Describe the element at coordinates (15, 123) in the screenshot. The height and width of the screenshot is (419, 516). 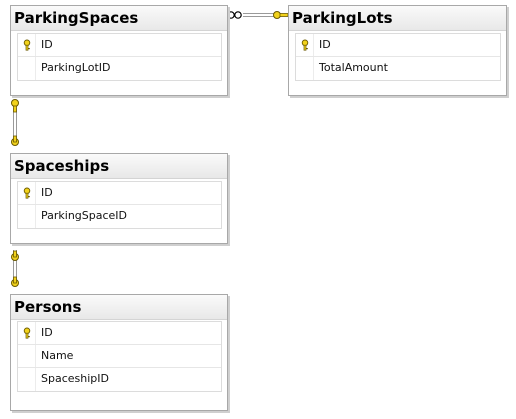
I see `relationship-parkingspaces-spaceships` at that location.